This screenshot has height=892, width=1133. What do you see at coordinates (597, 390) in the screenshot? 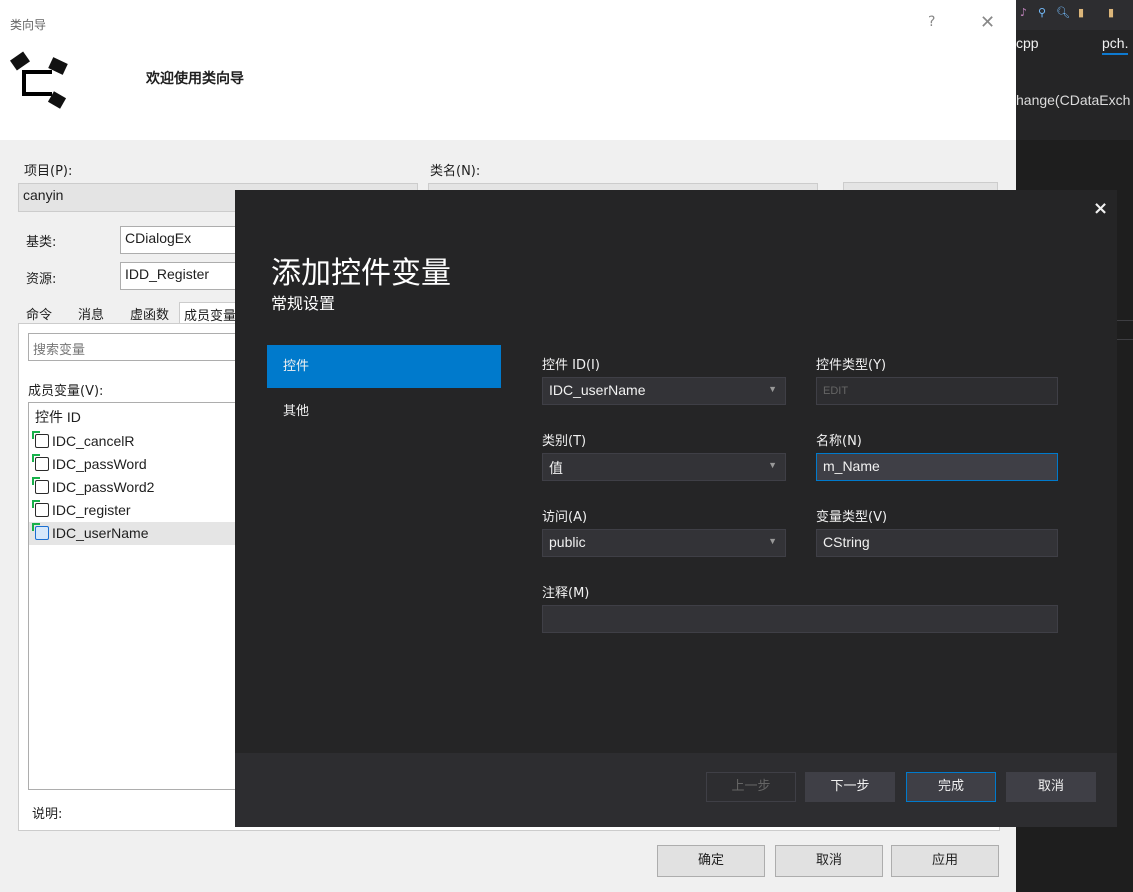
I see `control-id-value: IDC_userName` at bounding box center [597, 390].